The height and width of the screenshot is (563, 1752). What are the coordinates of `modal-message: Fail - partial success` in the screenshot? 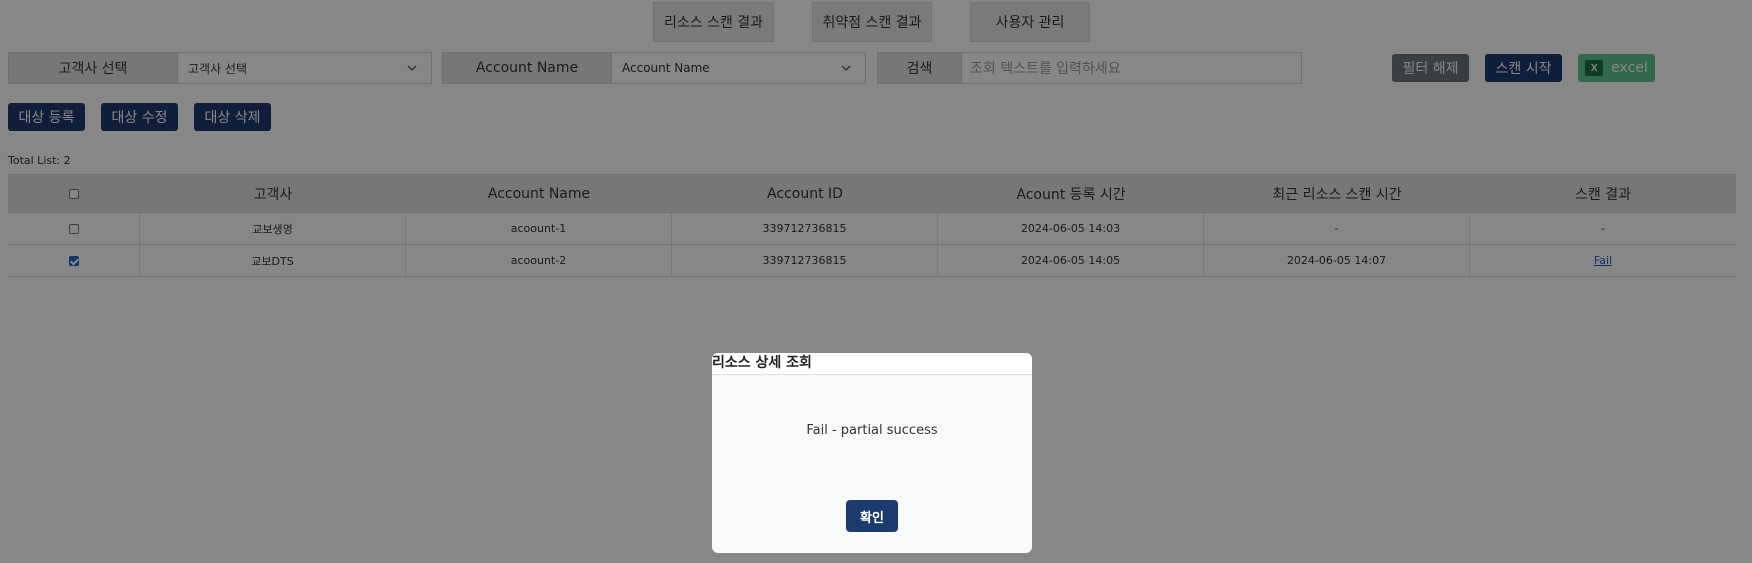 It's located at (872, 430).